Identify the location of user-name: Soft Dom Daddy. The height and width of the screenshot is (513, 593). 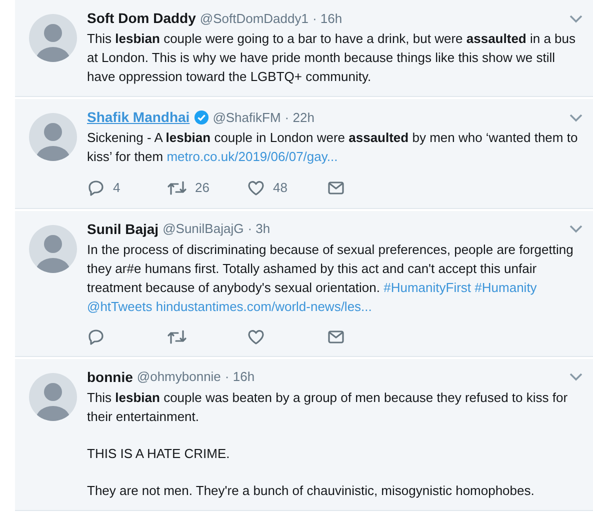
(141, 18).